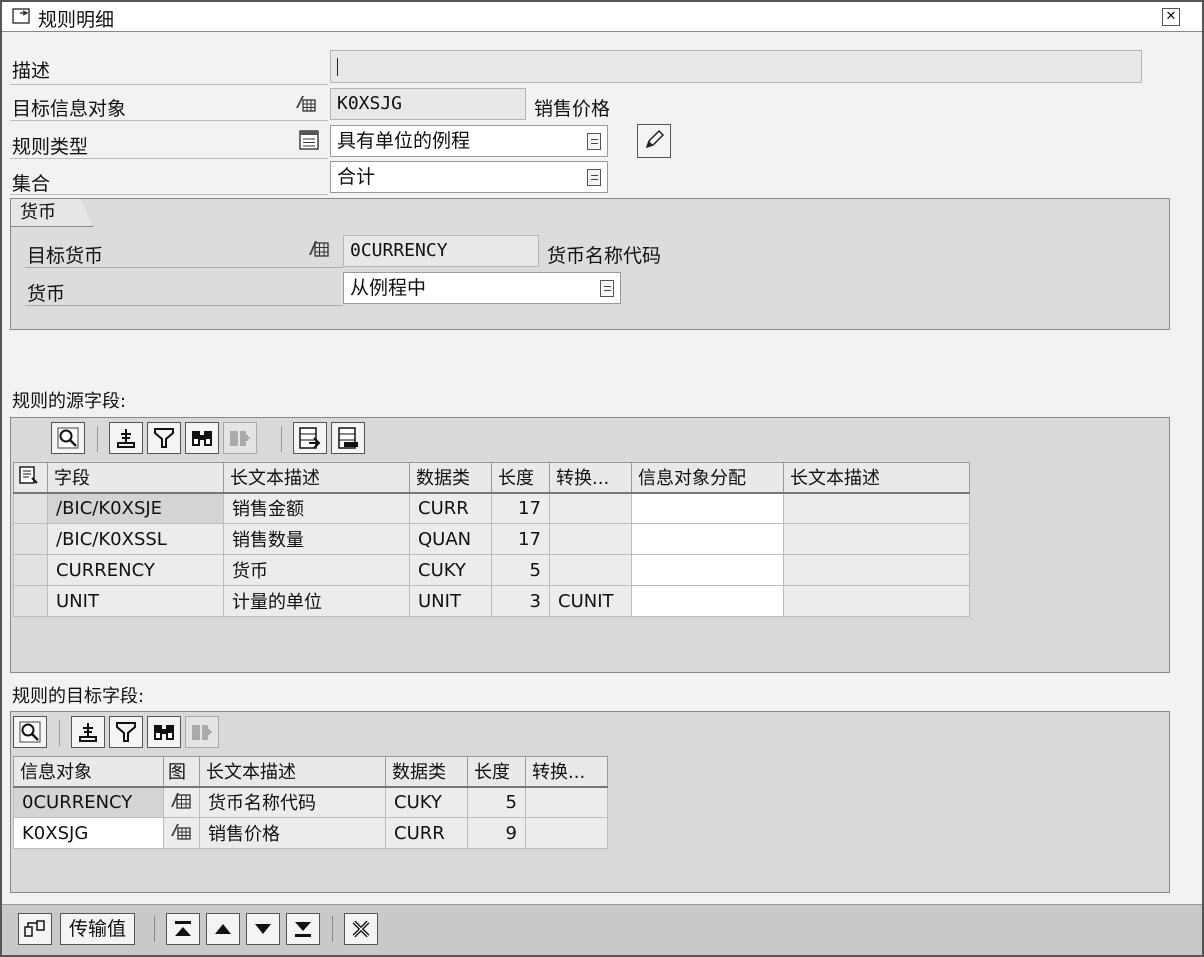 Image resolution: width=1204 pixels, height=957 pixels. What do you see at coordinates (30, 478) in the screenshot?
I see `select-all-cell` at bounding box center [30, 478].